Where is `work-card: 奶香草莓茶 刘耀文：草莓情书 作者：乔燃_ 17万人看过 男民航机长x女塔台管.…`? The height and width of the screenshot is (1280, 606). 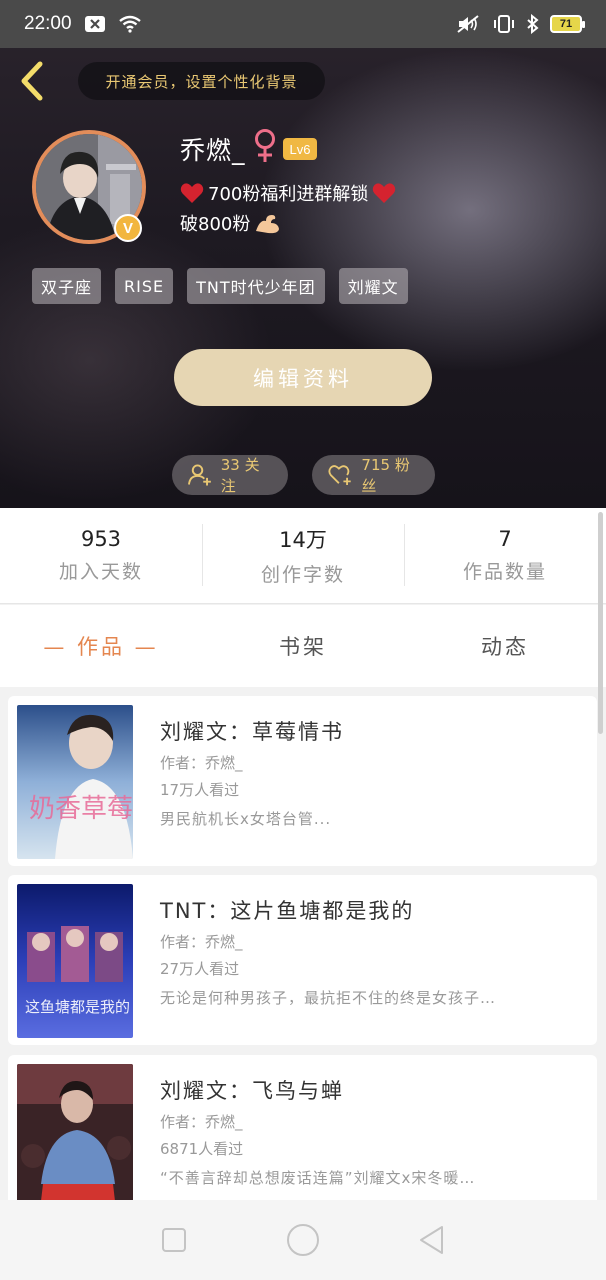 work-card: 奶香草莓茶 刘耀文：草莓情书 作者：乔燃_ 17万人看过 男民航机长x女塔台管.… is located at coordinates (302, 781).